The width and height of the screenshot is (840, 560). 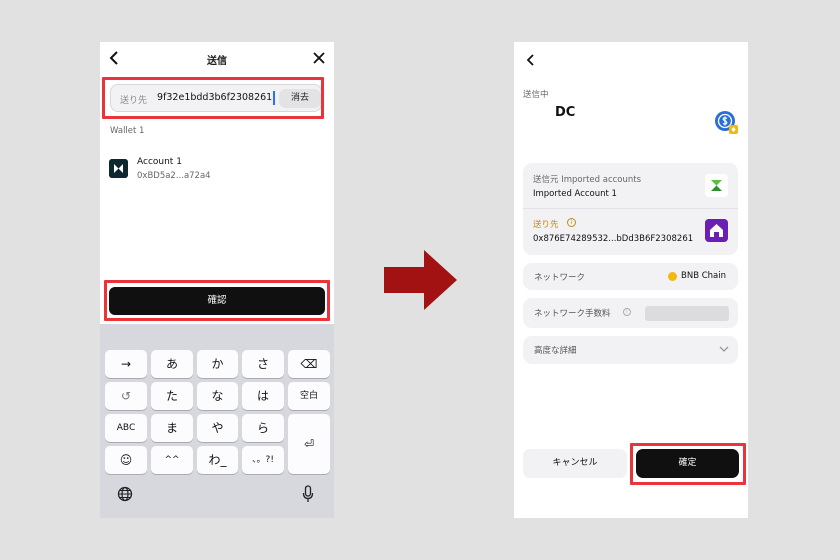 What do you see at coordinates (571, 222) in the screenshot?
I see `info-icon: i` at bounding box center [571, 222].